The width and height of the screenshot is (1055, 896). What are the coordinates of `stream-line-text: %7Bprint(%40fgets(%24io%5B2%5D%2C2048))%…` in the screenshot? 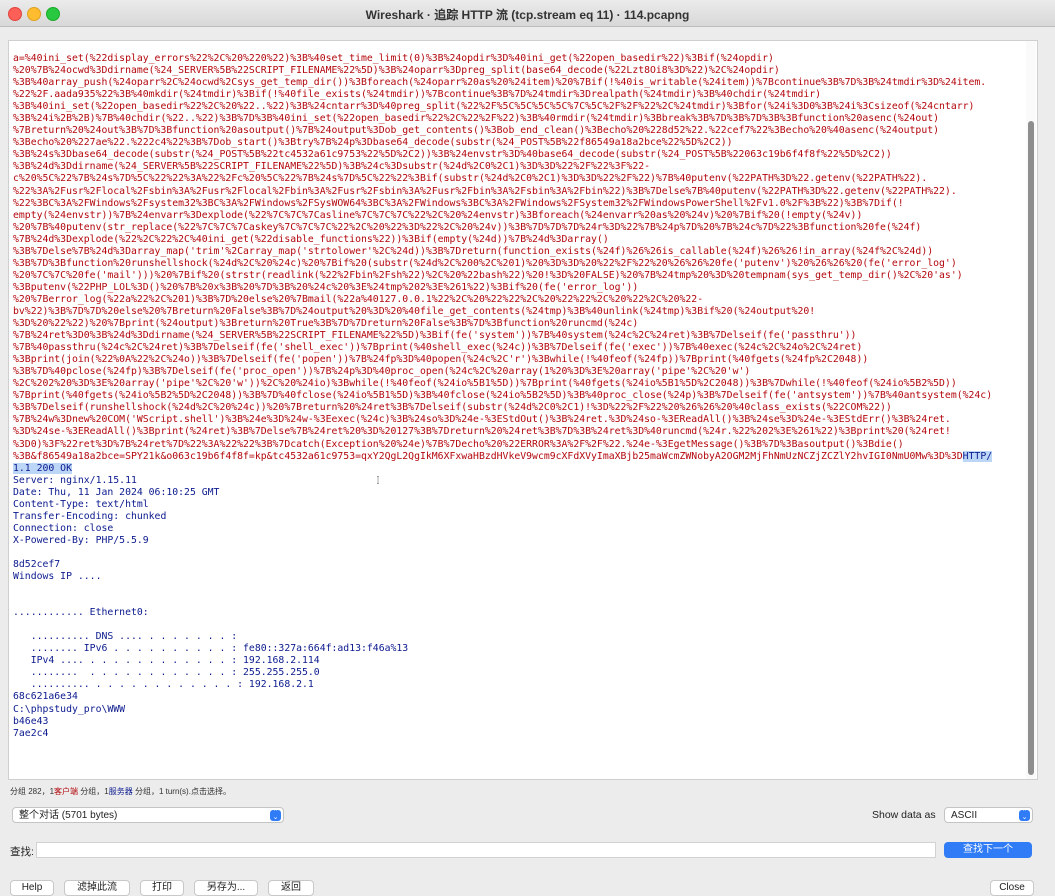 It's located at (503, 396).